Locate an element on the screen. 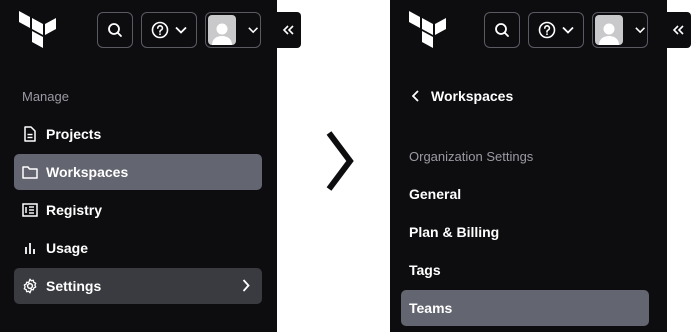 The height and width of the screenshot is (332, 697). nav-item-tags: Tags is located at coordinates (525, 270).